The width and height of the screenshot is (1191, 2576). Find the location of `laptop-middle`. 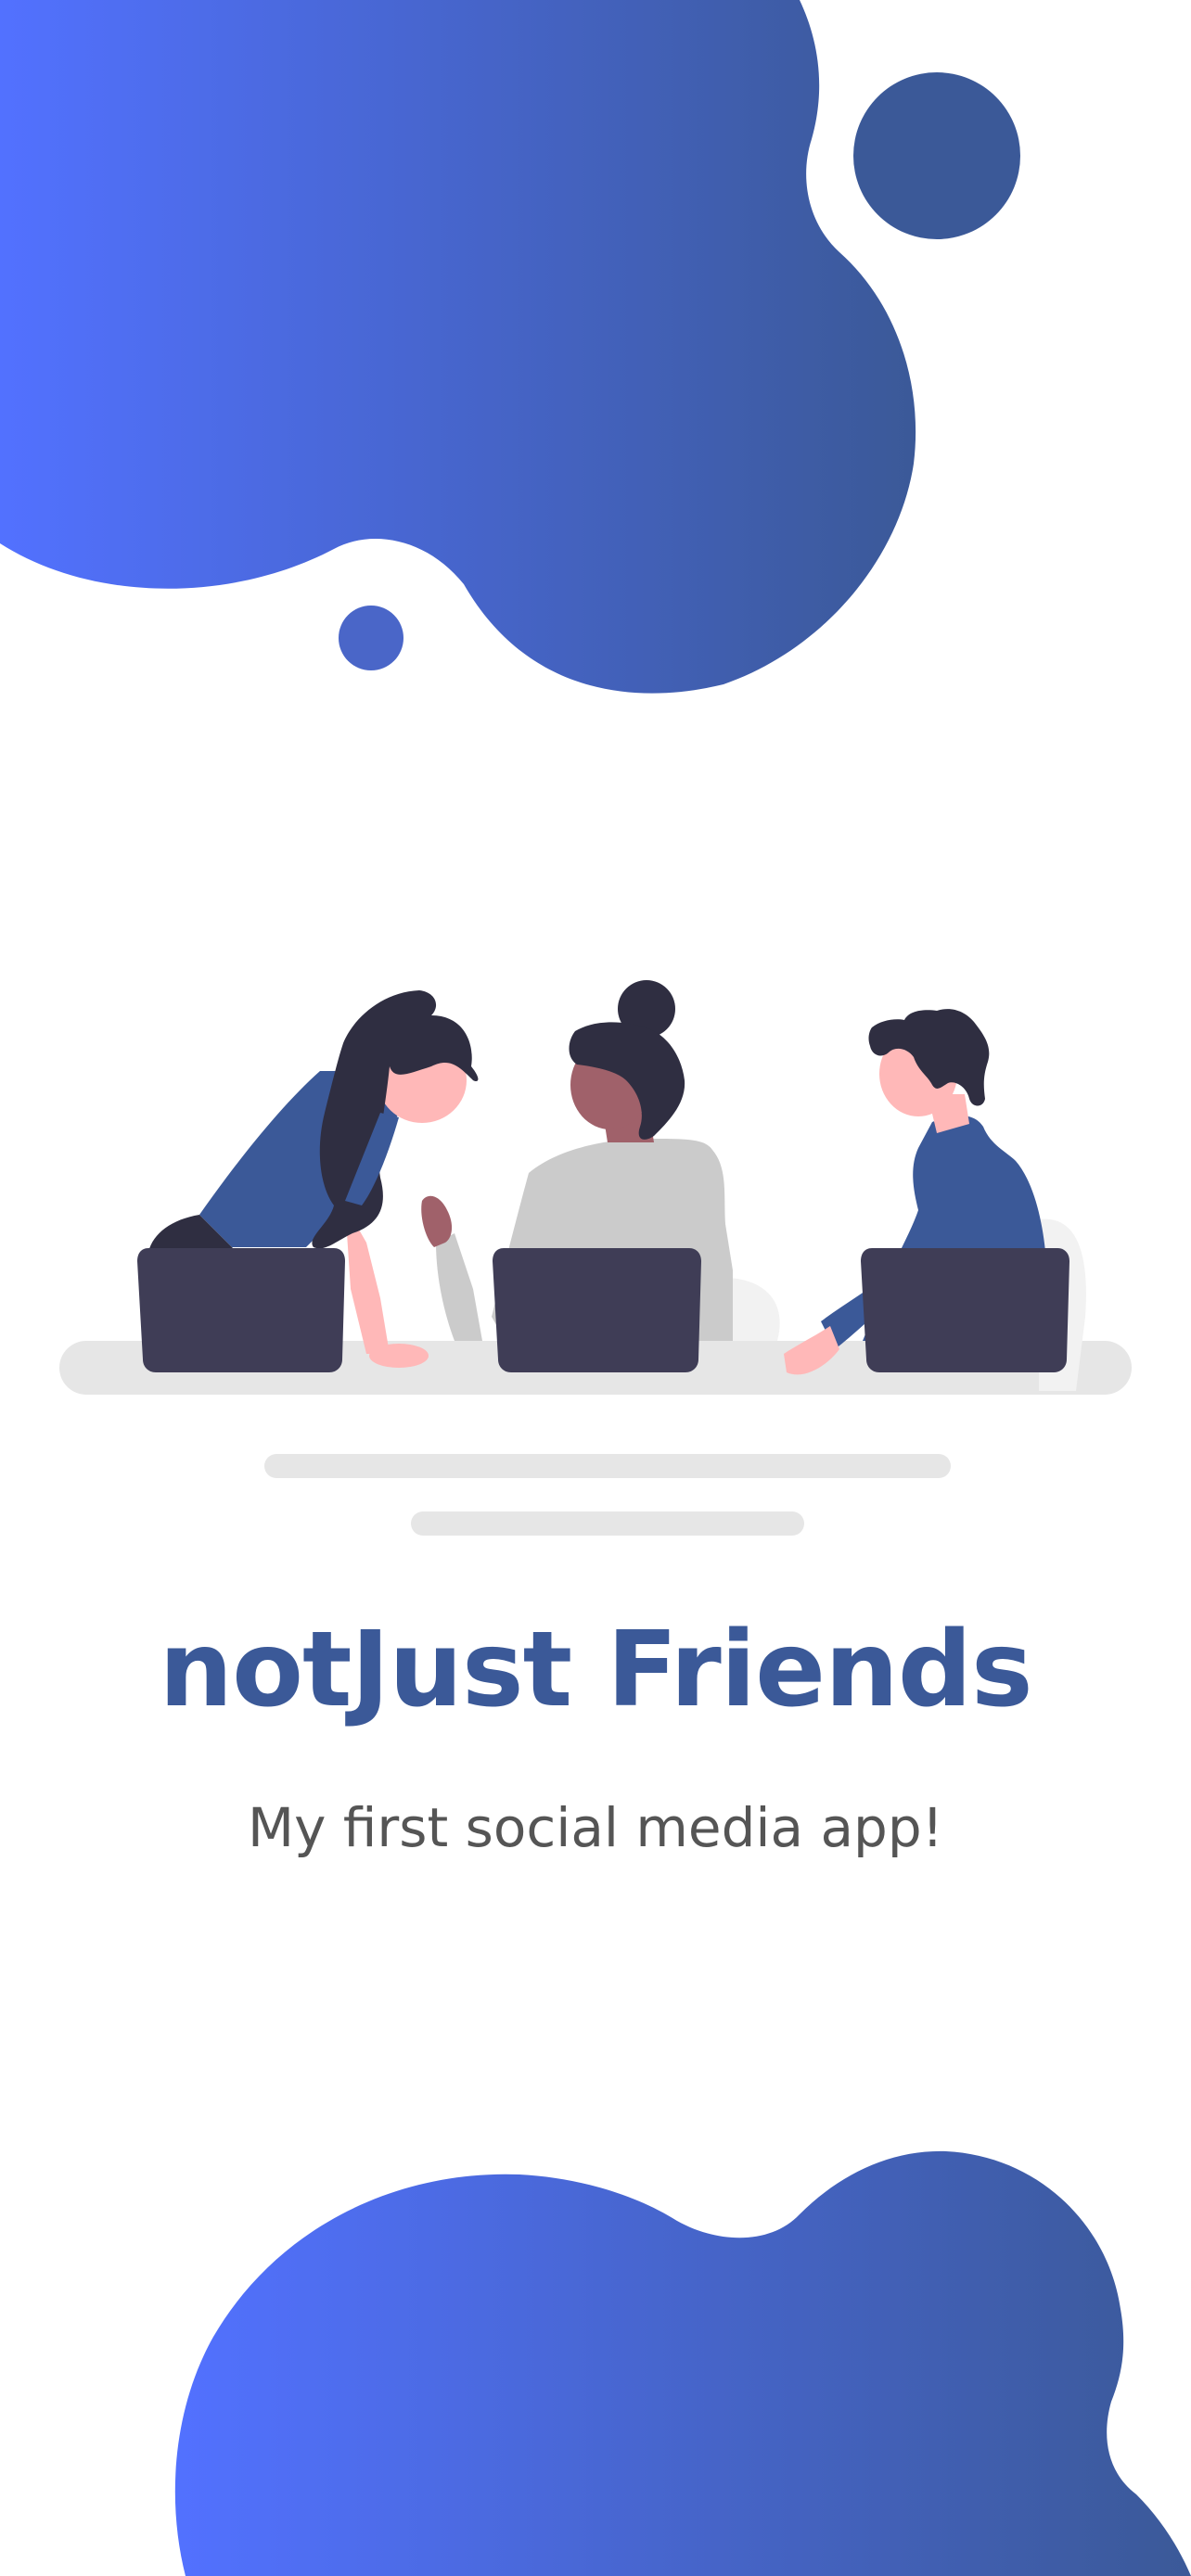

laptop-middle is located at coordinates (597, 1310).